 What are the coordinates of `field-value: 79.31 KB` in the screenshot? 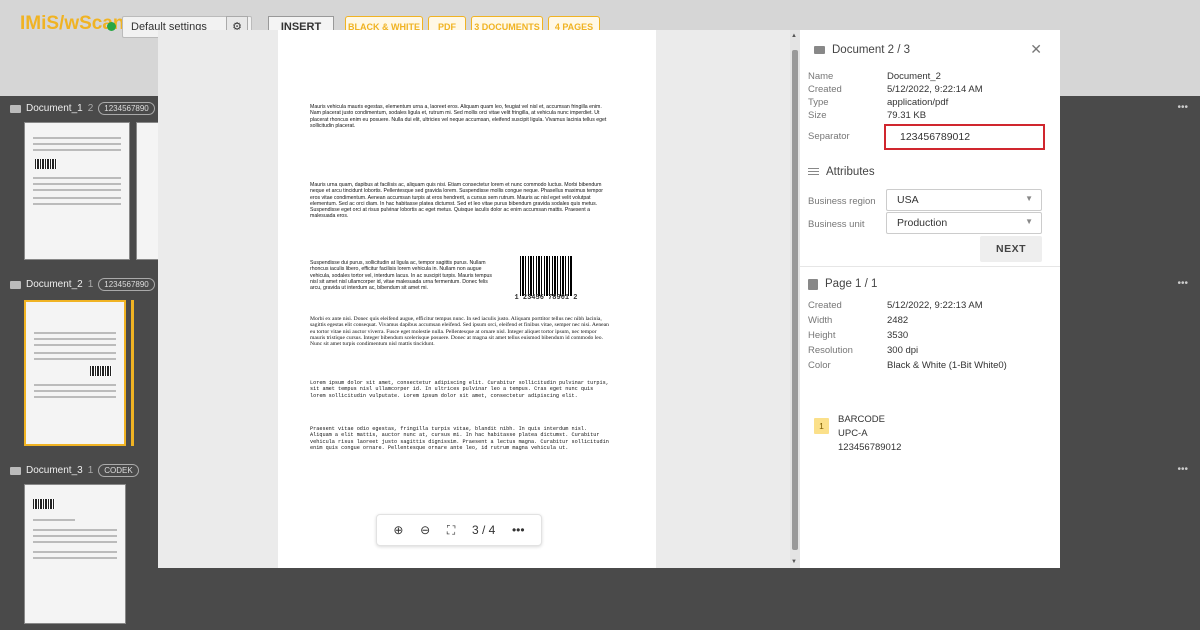 It's located at (907, 115).